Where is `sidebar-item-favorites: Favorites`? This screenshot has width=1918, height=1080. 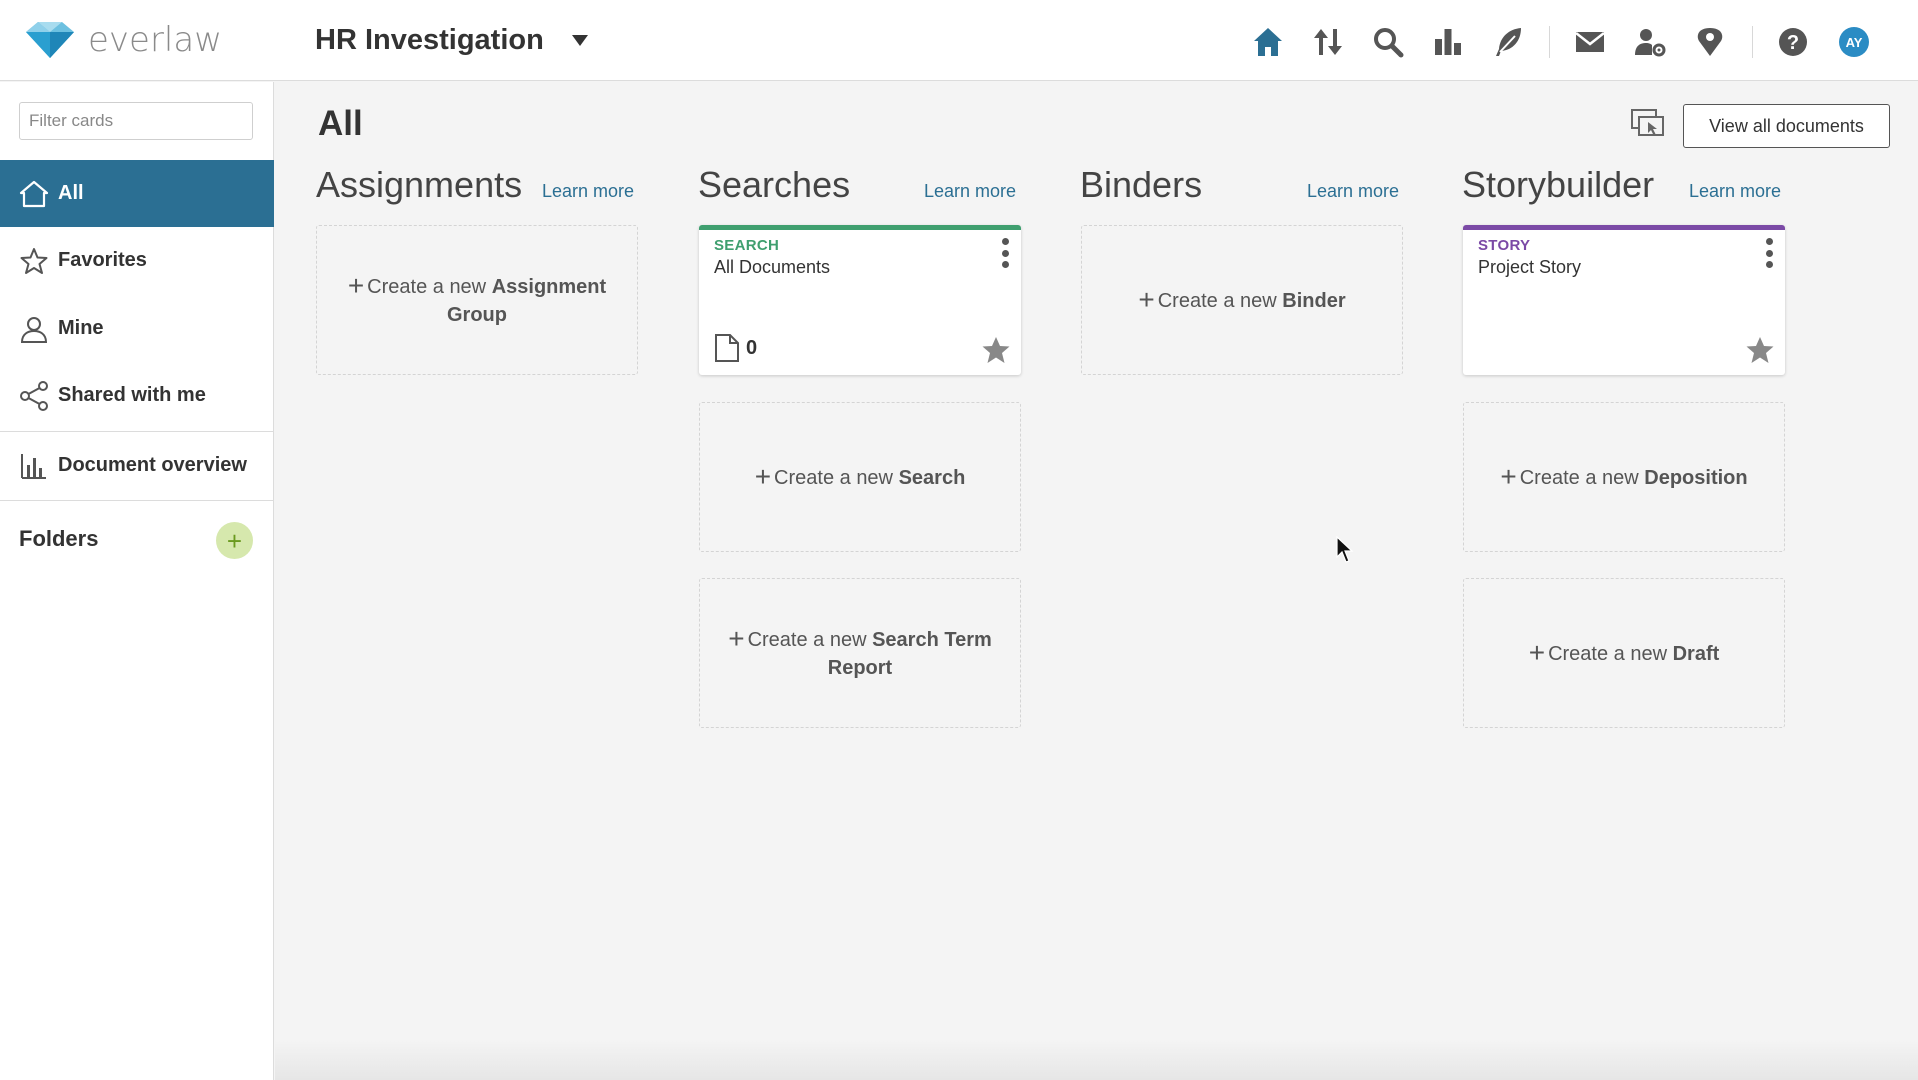 sidebar-item-favorites: Favorites is located at coordinates (137, 260).